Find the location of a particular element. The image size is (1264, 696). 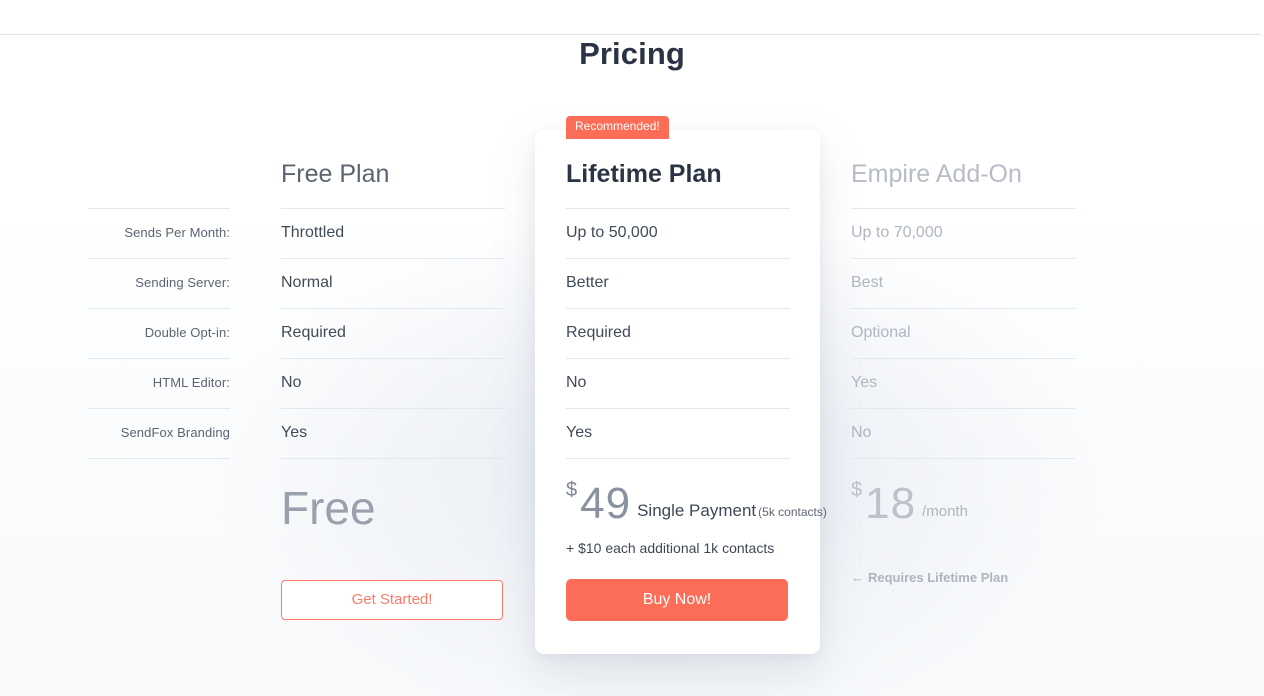

plan-empire-sendfox-branding: No is located at coordinates (963, 433).